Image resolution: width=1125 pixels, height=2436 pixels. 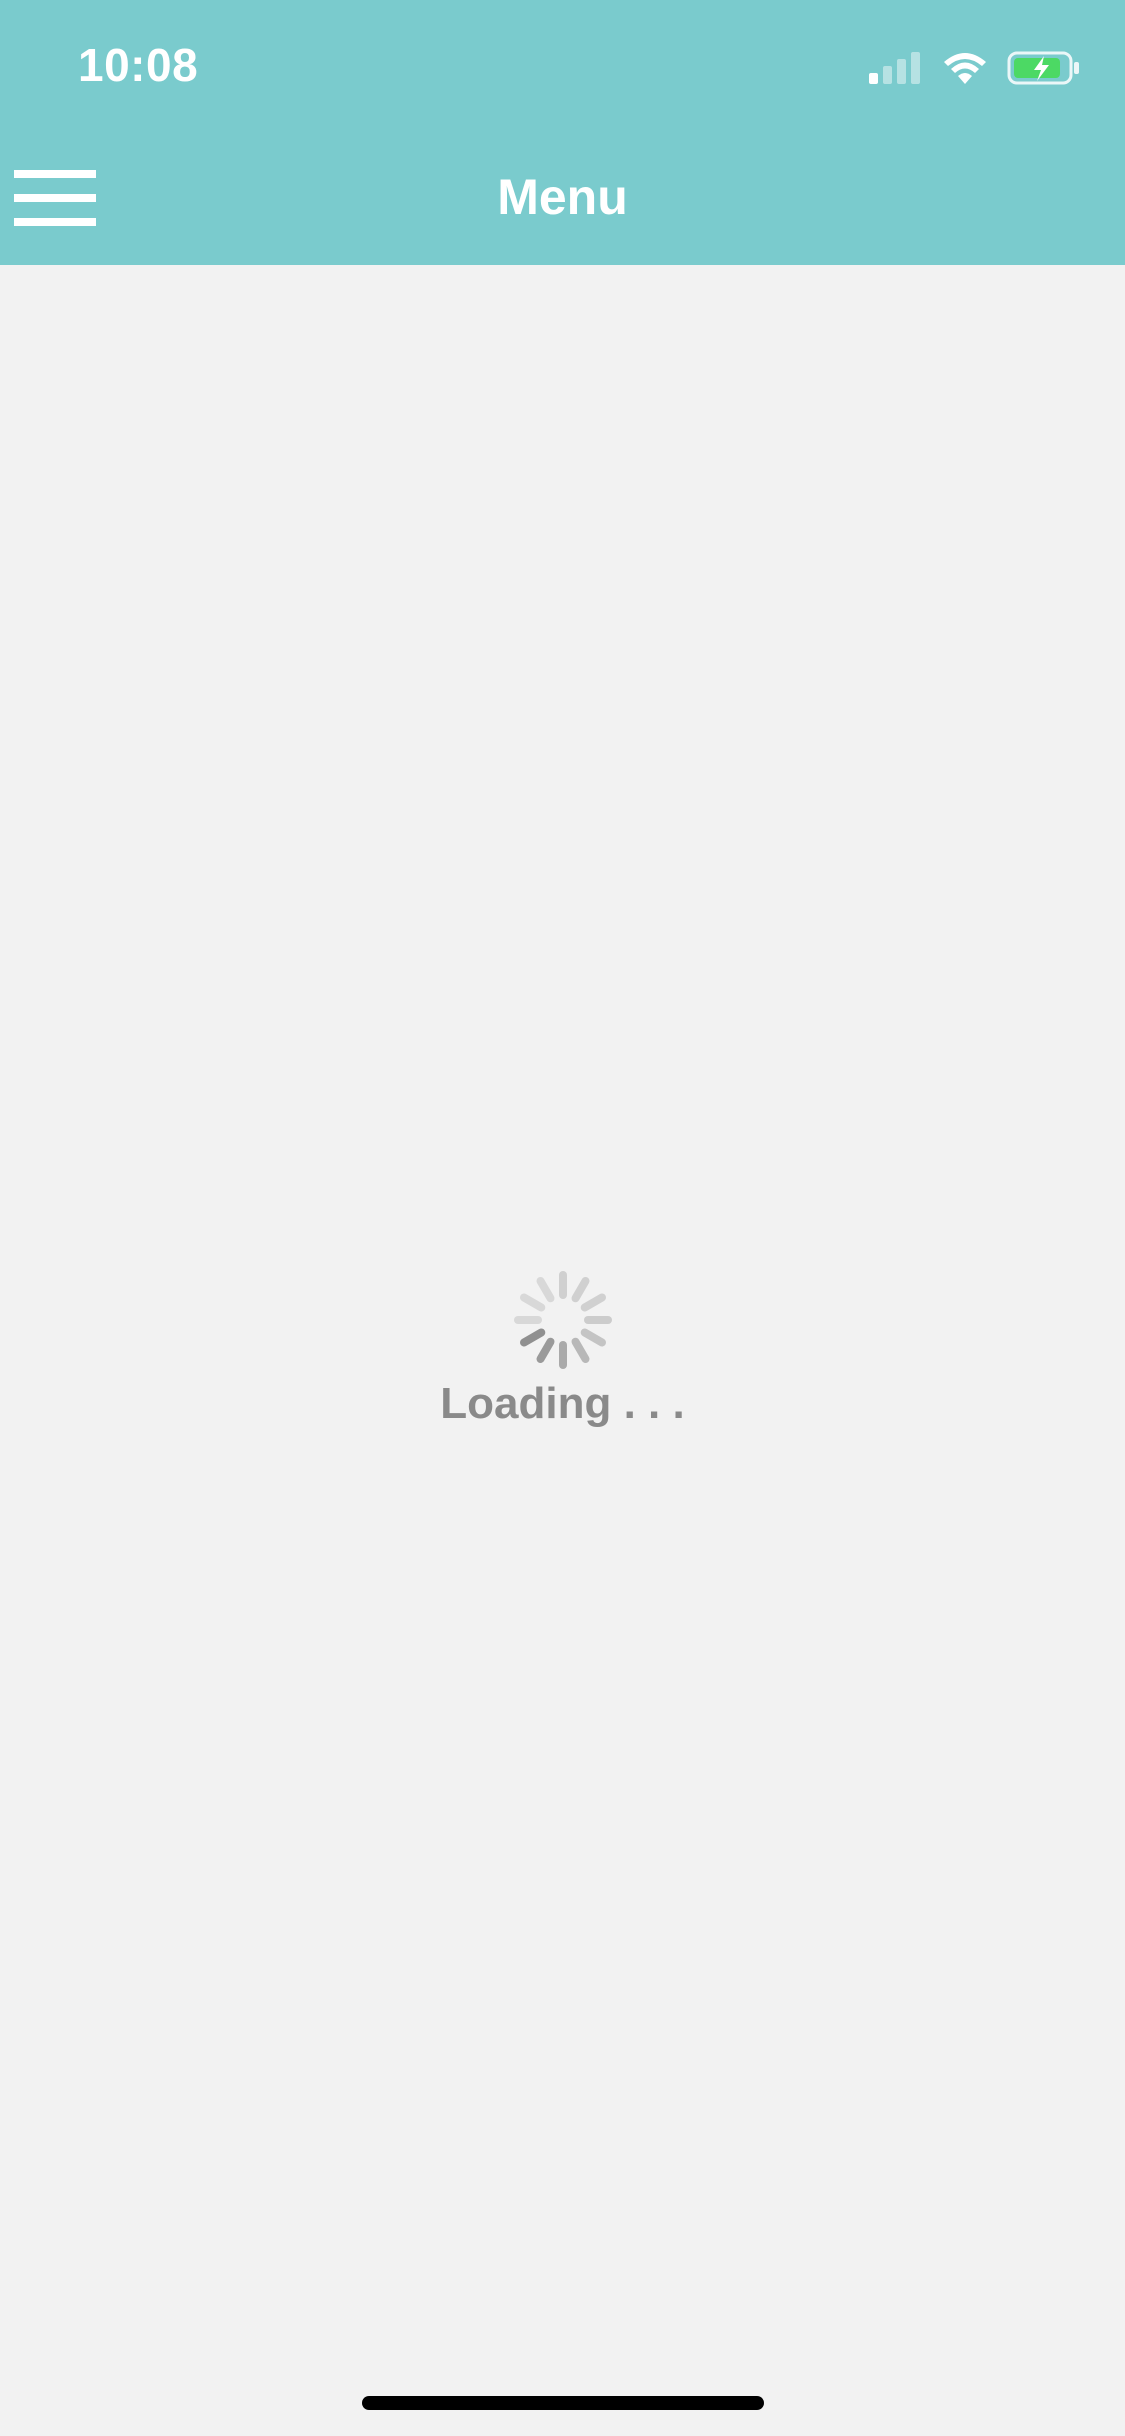 I want to click on wifi-icon, so click(x=965, y=68).